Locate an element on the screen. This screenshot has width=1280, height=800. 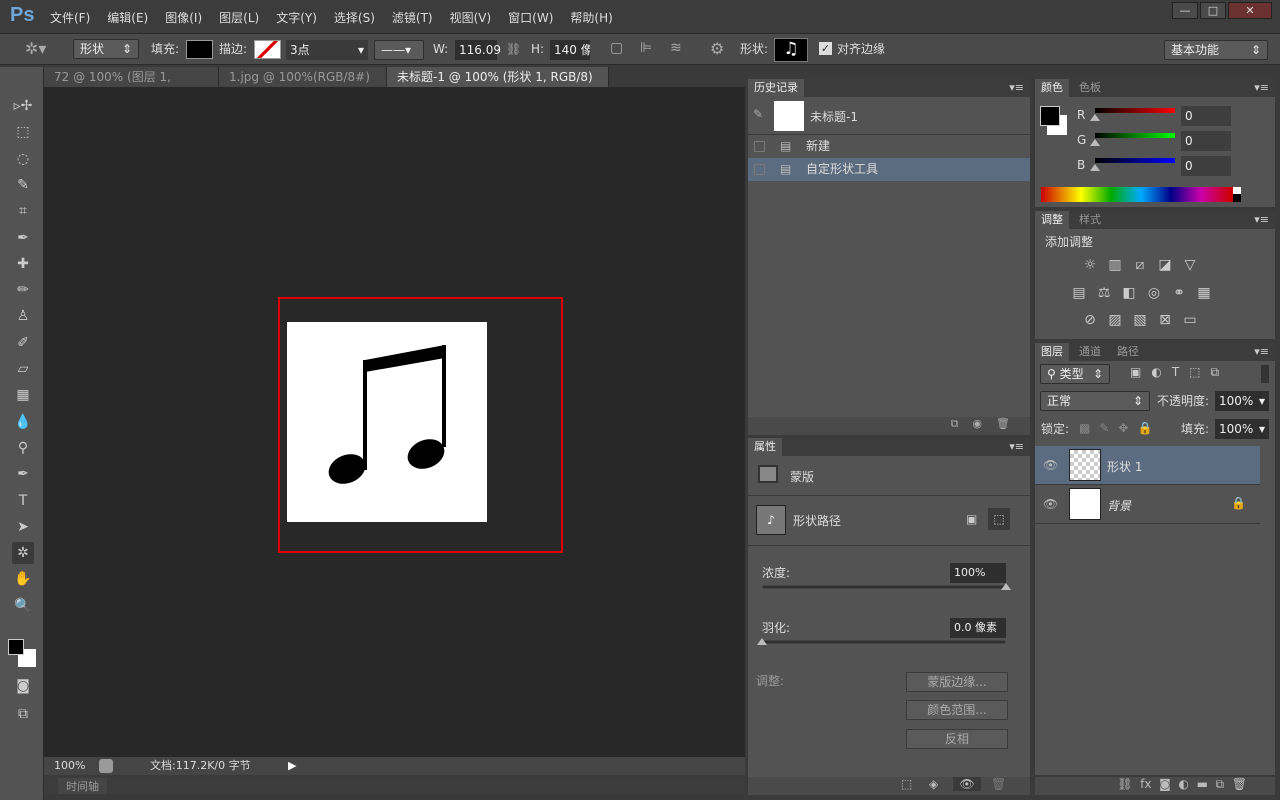
menu-item: 文字(Y) is located at coordinates (296, 17).